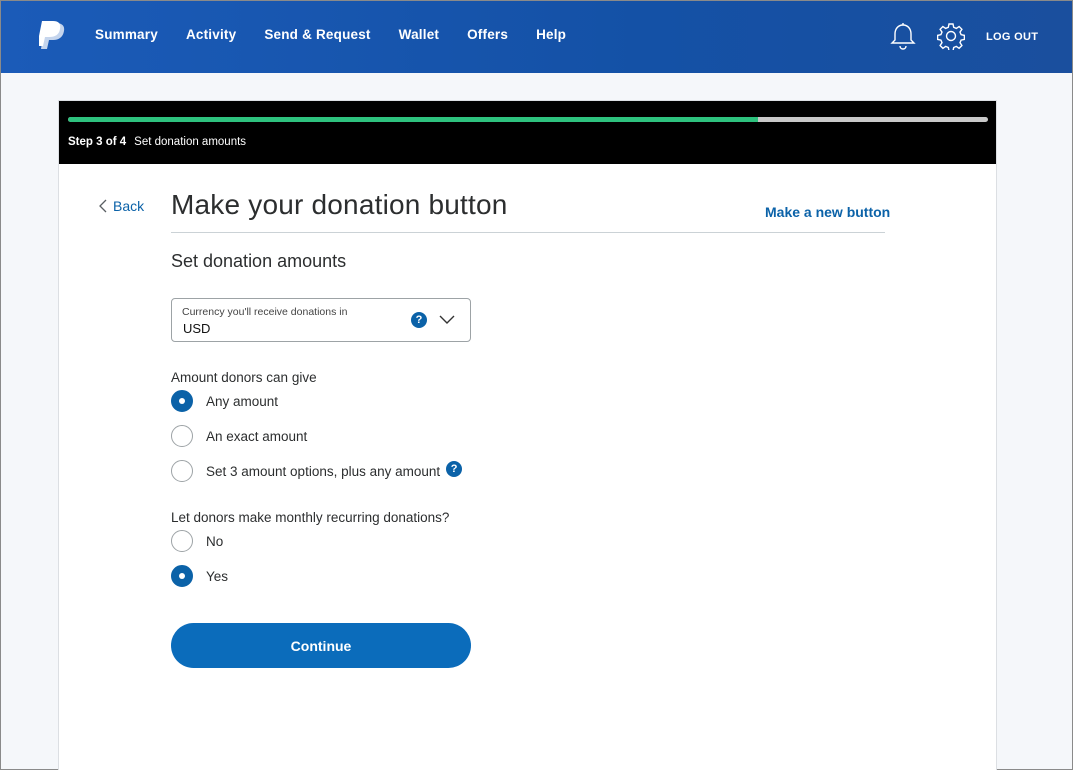  What do you see at coordinates (454, 469) in the screenshot?
I see `amount-options-help-icon: ?` at bounding box center [454, 469].